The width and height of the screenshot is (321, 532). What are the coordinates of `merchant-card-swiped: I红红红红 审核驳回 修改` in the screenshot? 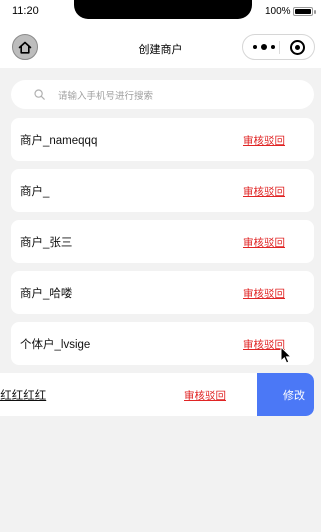 It's located at (157, 394).